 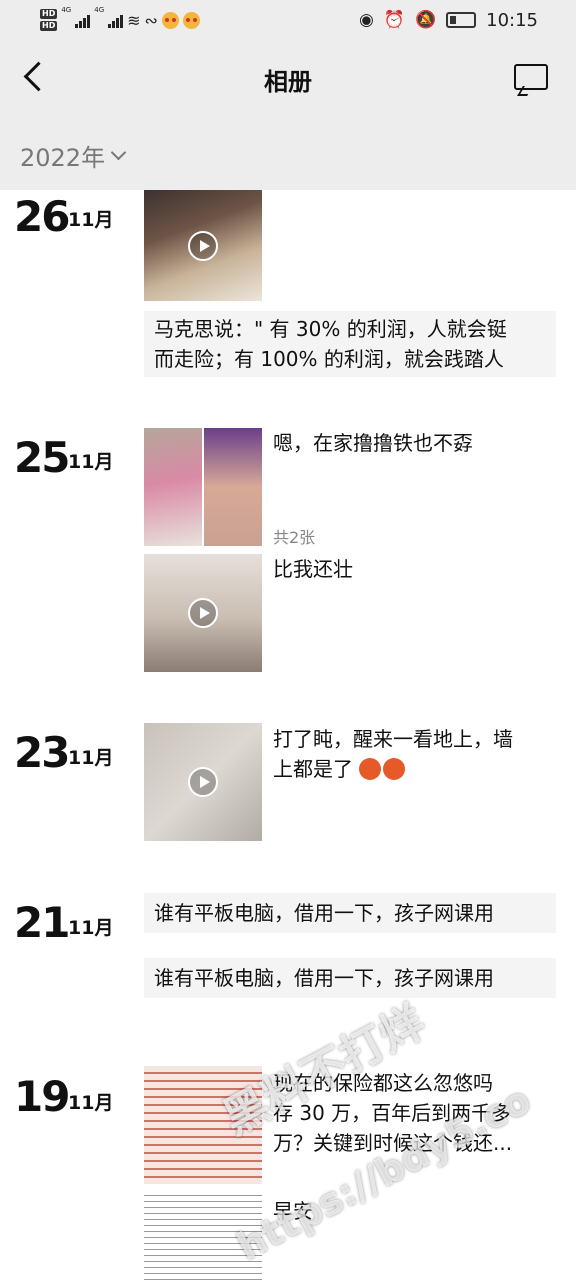 I want to click on text-post-line: 而走险；有 100% 的利润，就会践踏人, so click(x=329, y=359).